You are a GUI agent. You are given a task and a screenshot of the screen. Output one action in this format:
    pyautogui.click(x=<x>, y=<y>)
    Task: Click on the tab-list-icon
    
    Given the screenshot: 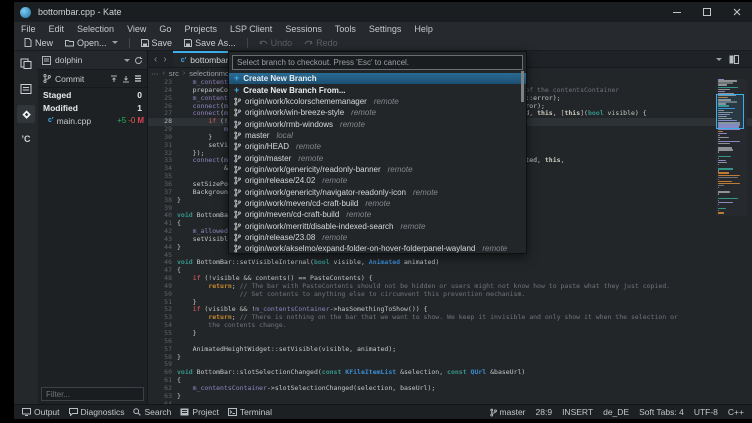 What is the action you would take?
    pyautogui.click(x=719, y=59)
    